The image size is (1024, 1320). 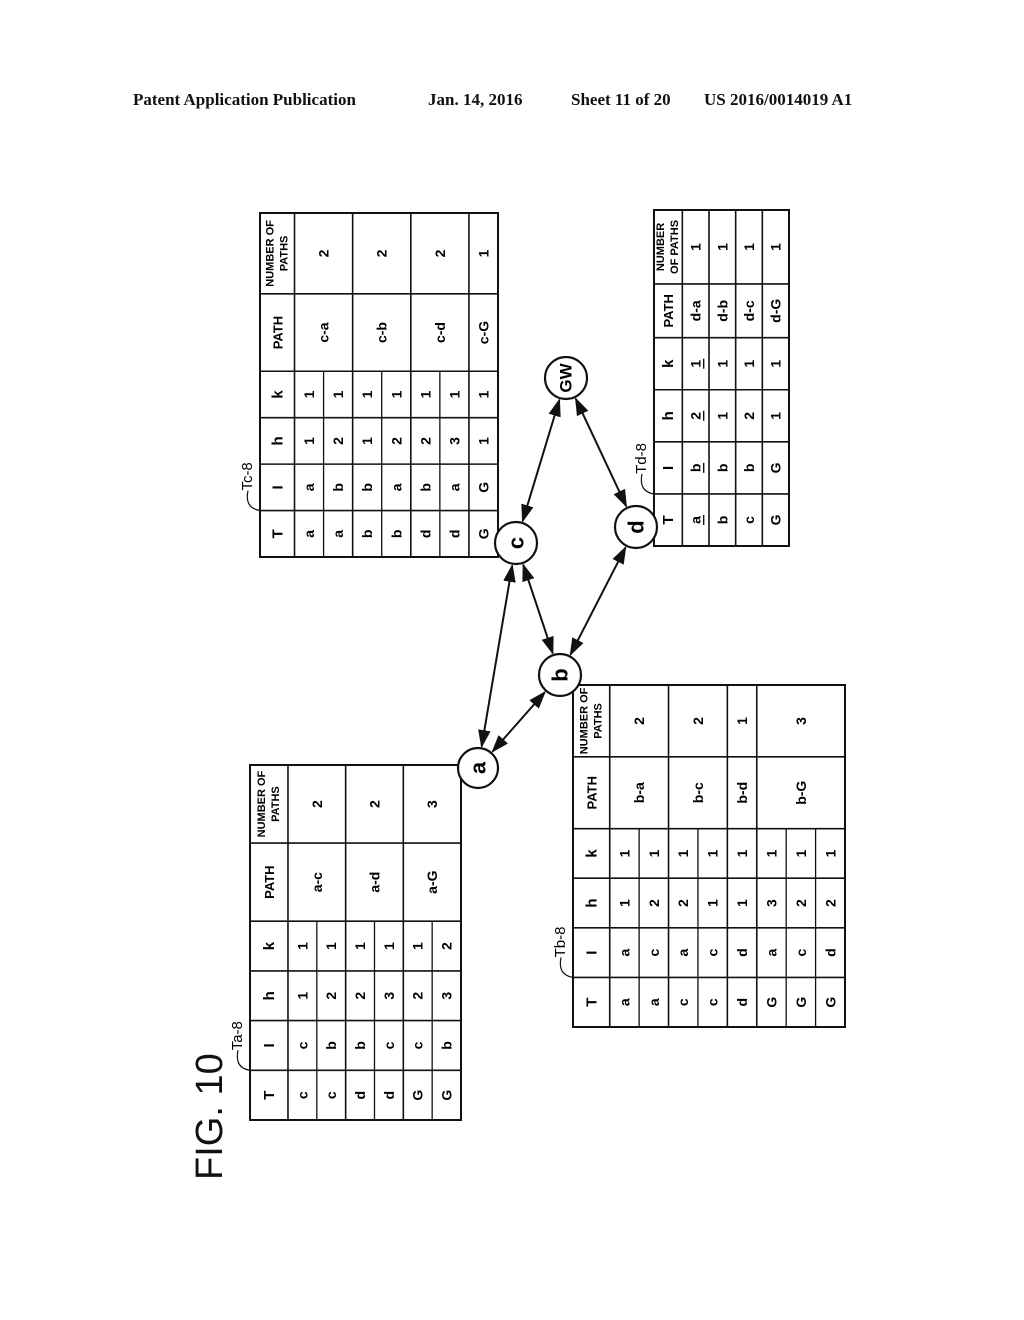 I want to click on header-number-of-paths: NUMBER, so click(x=661, y=247).